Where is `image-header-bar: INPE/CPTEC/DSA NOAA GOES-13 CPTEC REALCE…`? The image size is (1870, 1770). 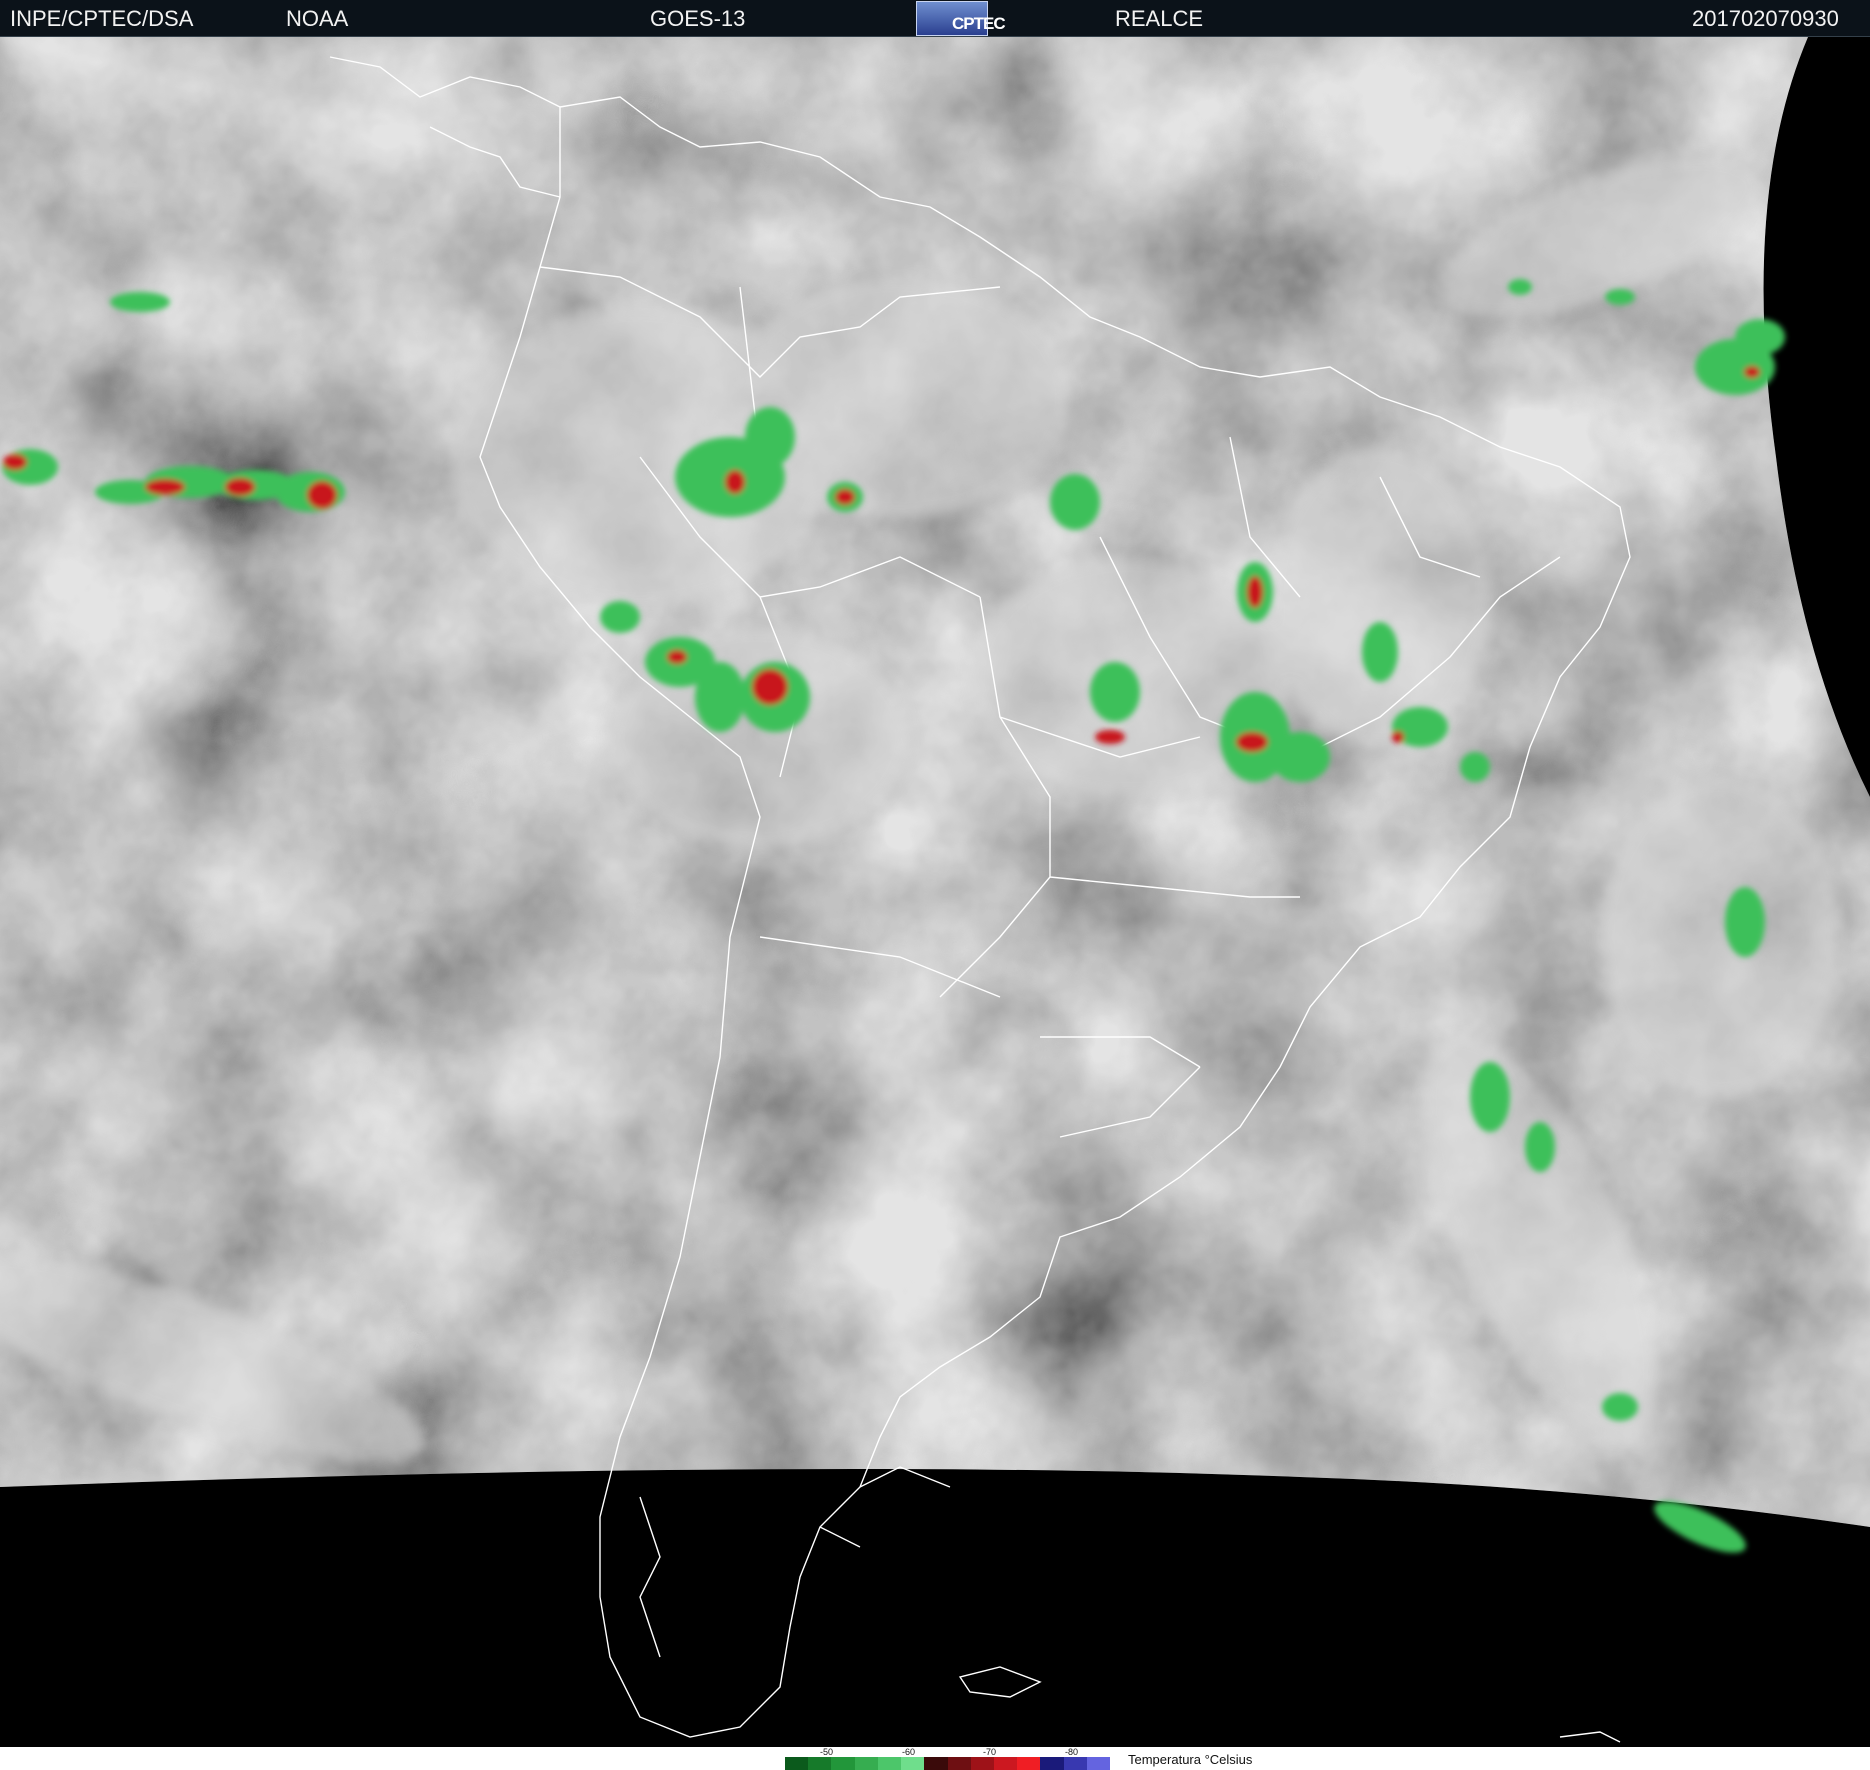
image-header-bar: INPE/CPTEC/DSA NOAA GOES-13 CPTEC REALCE… is located at coordinates (935, 18).